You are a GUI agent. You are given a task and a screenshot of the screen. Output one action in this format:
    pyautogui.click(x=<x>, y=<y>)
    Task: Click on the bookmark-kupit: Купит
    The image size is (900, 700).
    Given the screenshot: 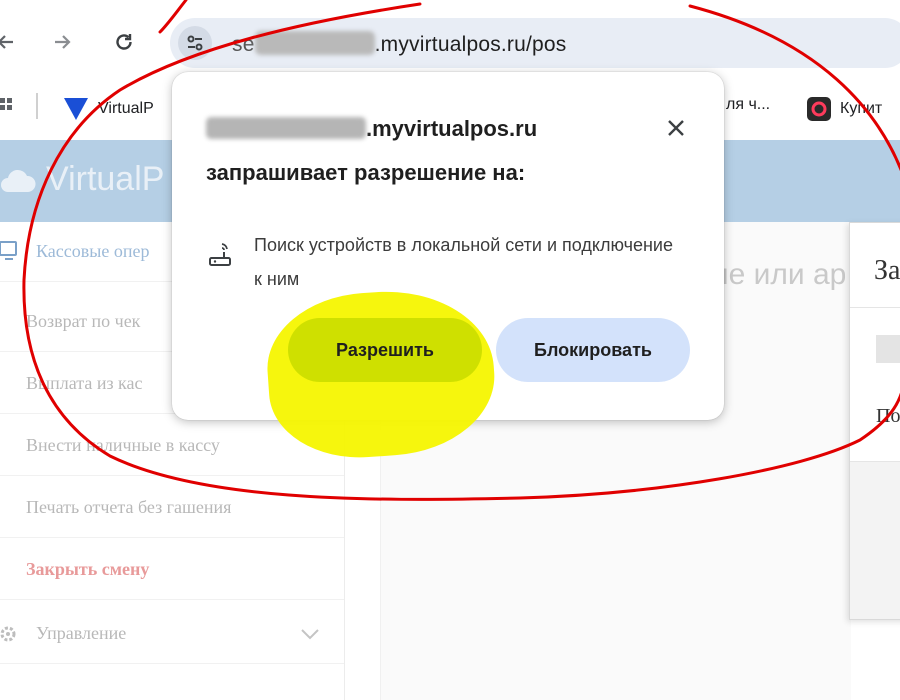 What is the action you would take?
    pyautogui.click(x=844, y=109)
    